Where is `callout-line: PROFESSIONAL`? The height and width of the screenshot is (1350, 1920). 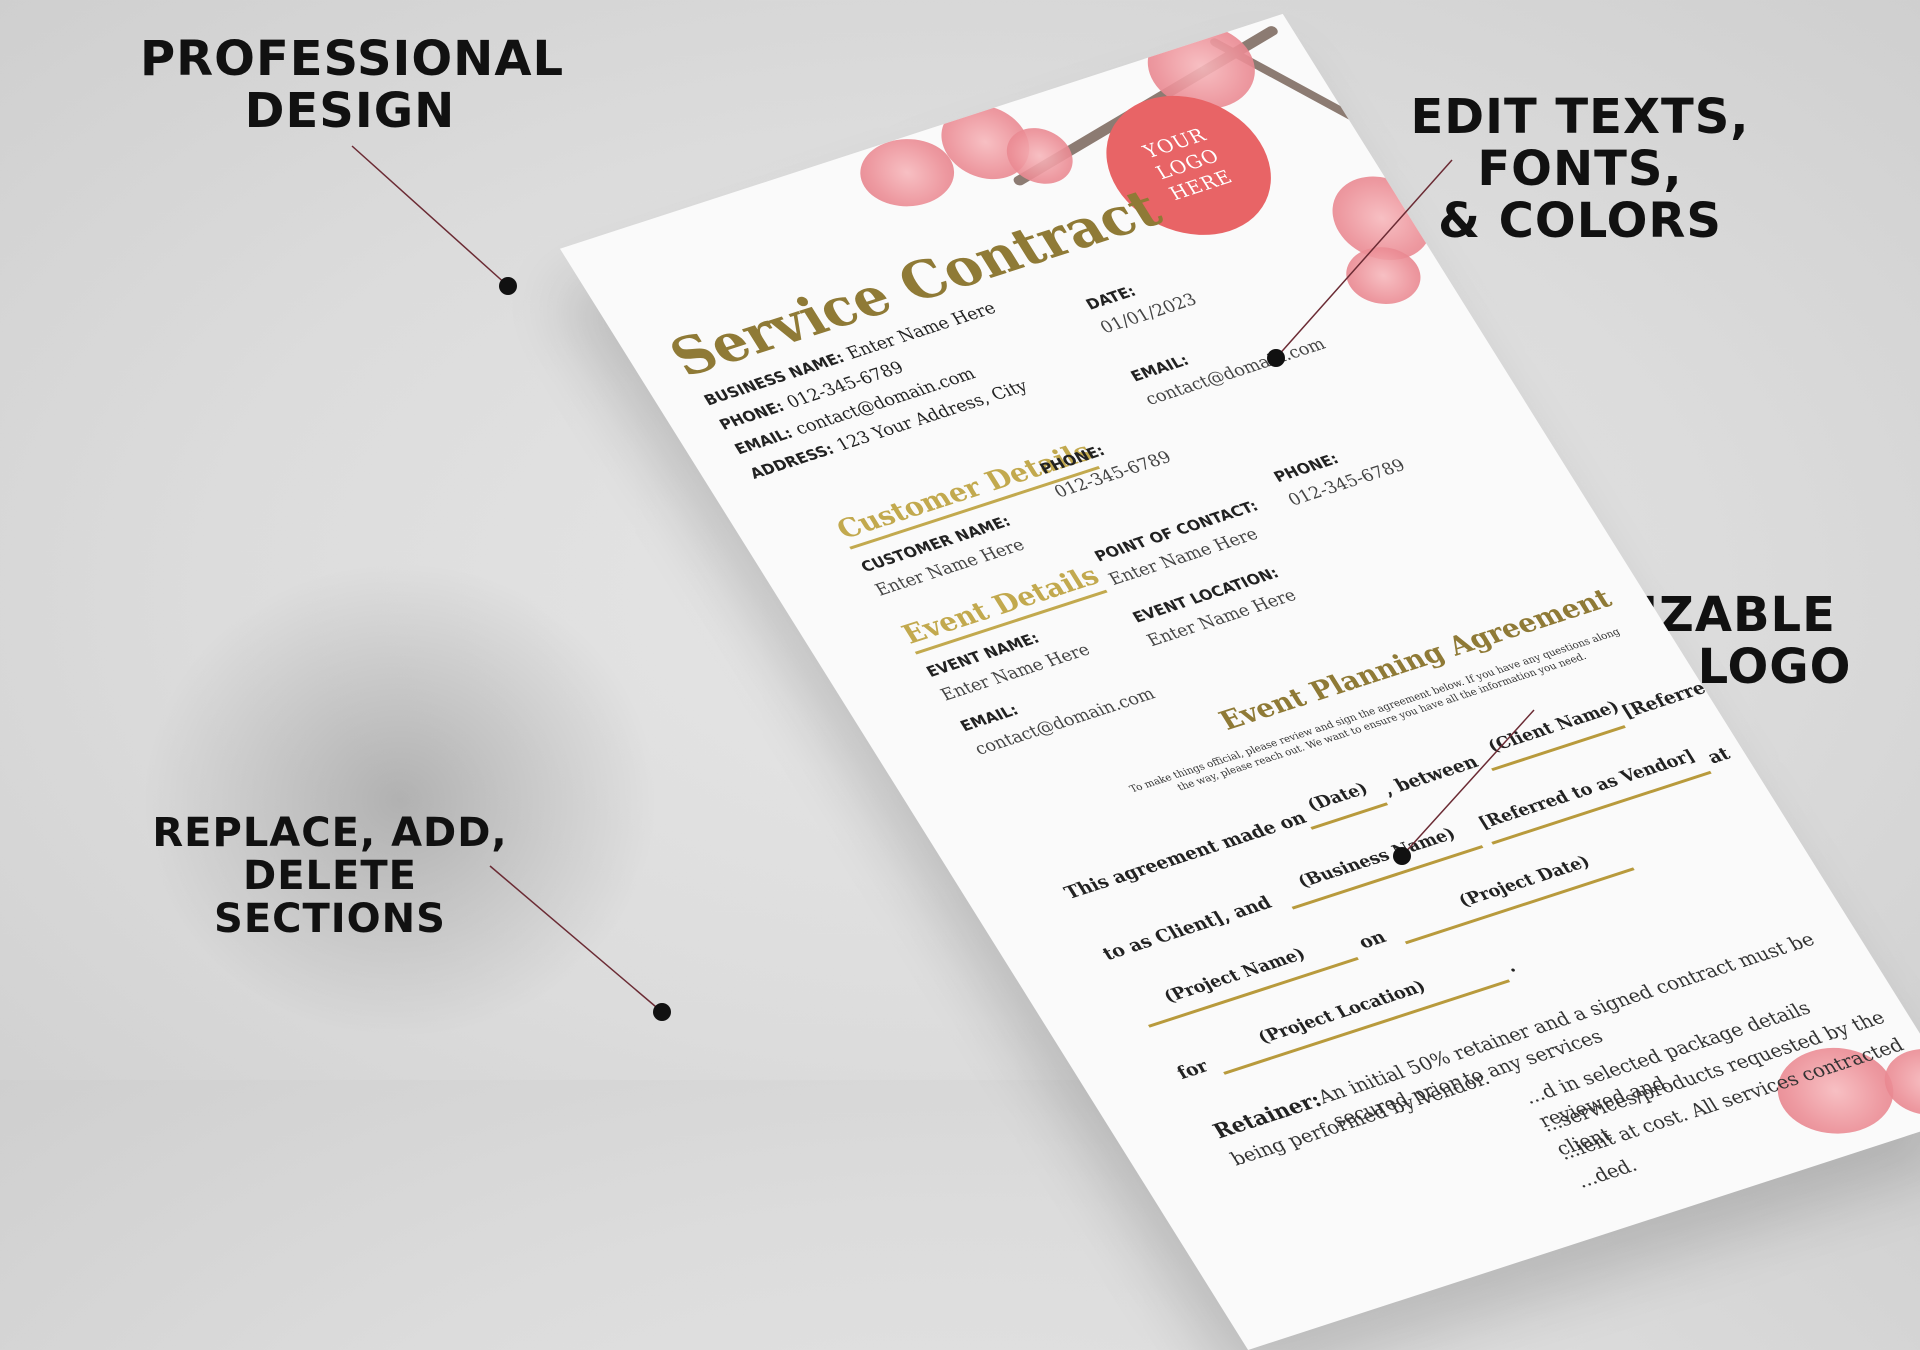
callout-line: PROFESSIONAL is located at coordinates (352, 59).